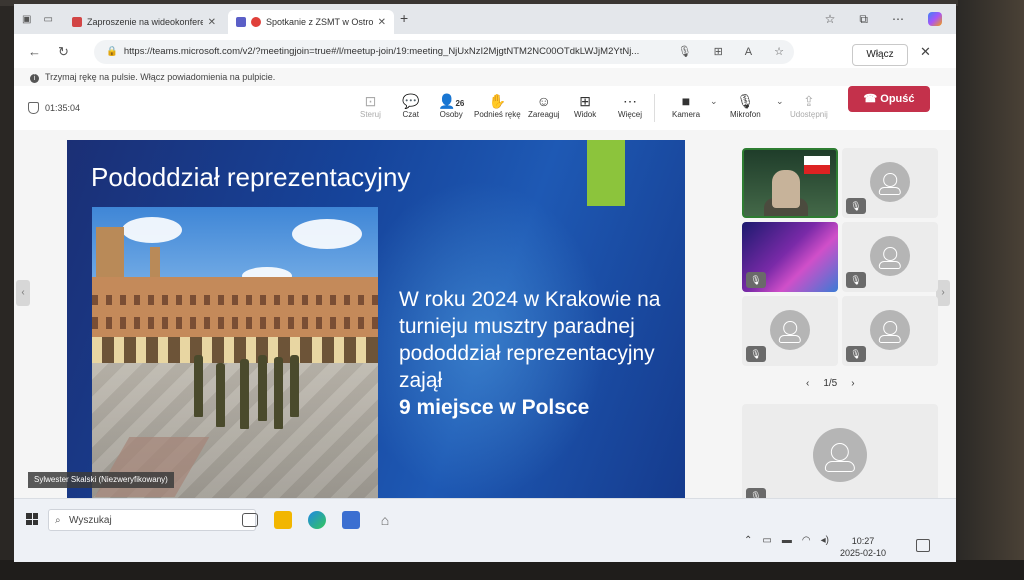  What do you see at coordinates (714, 101) in the screenshot?
I see `camera-options-chevron-icon: ⌄` at bounding box center [714, 101].